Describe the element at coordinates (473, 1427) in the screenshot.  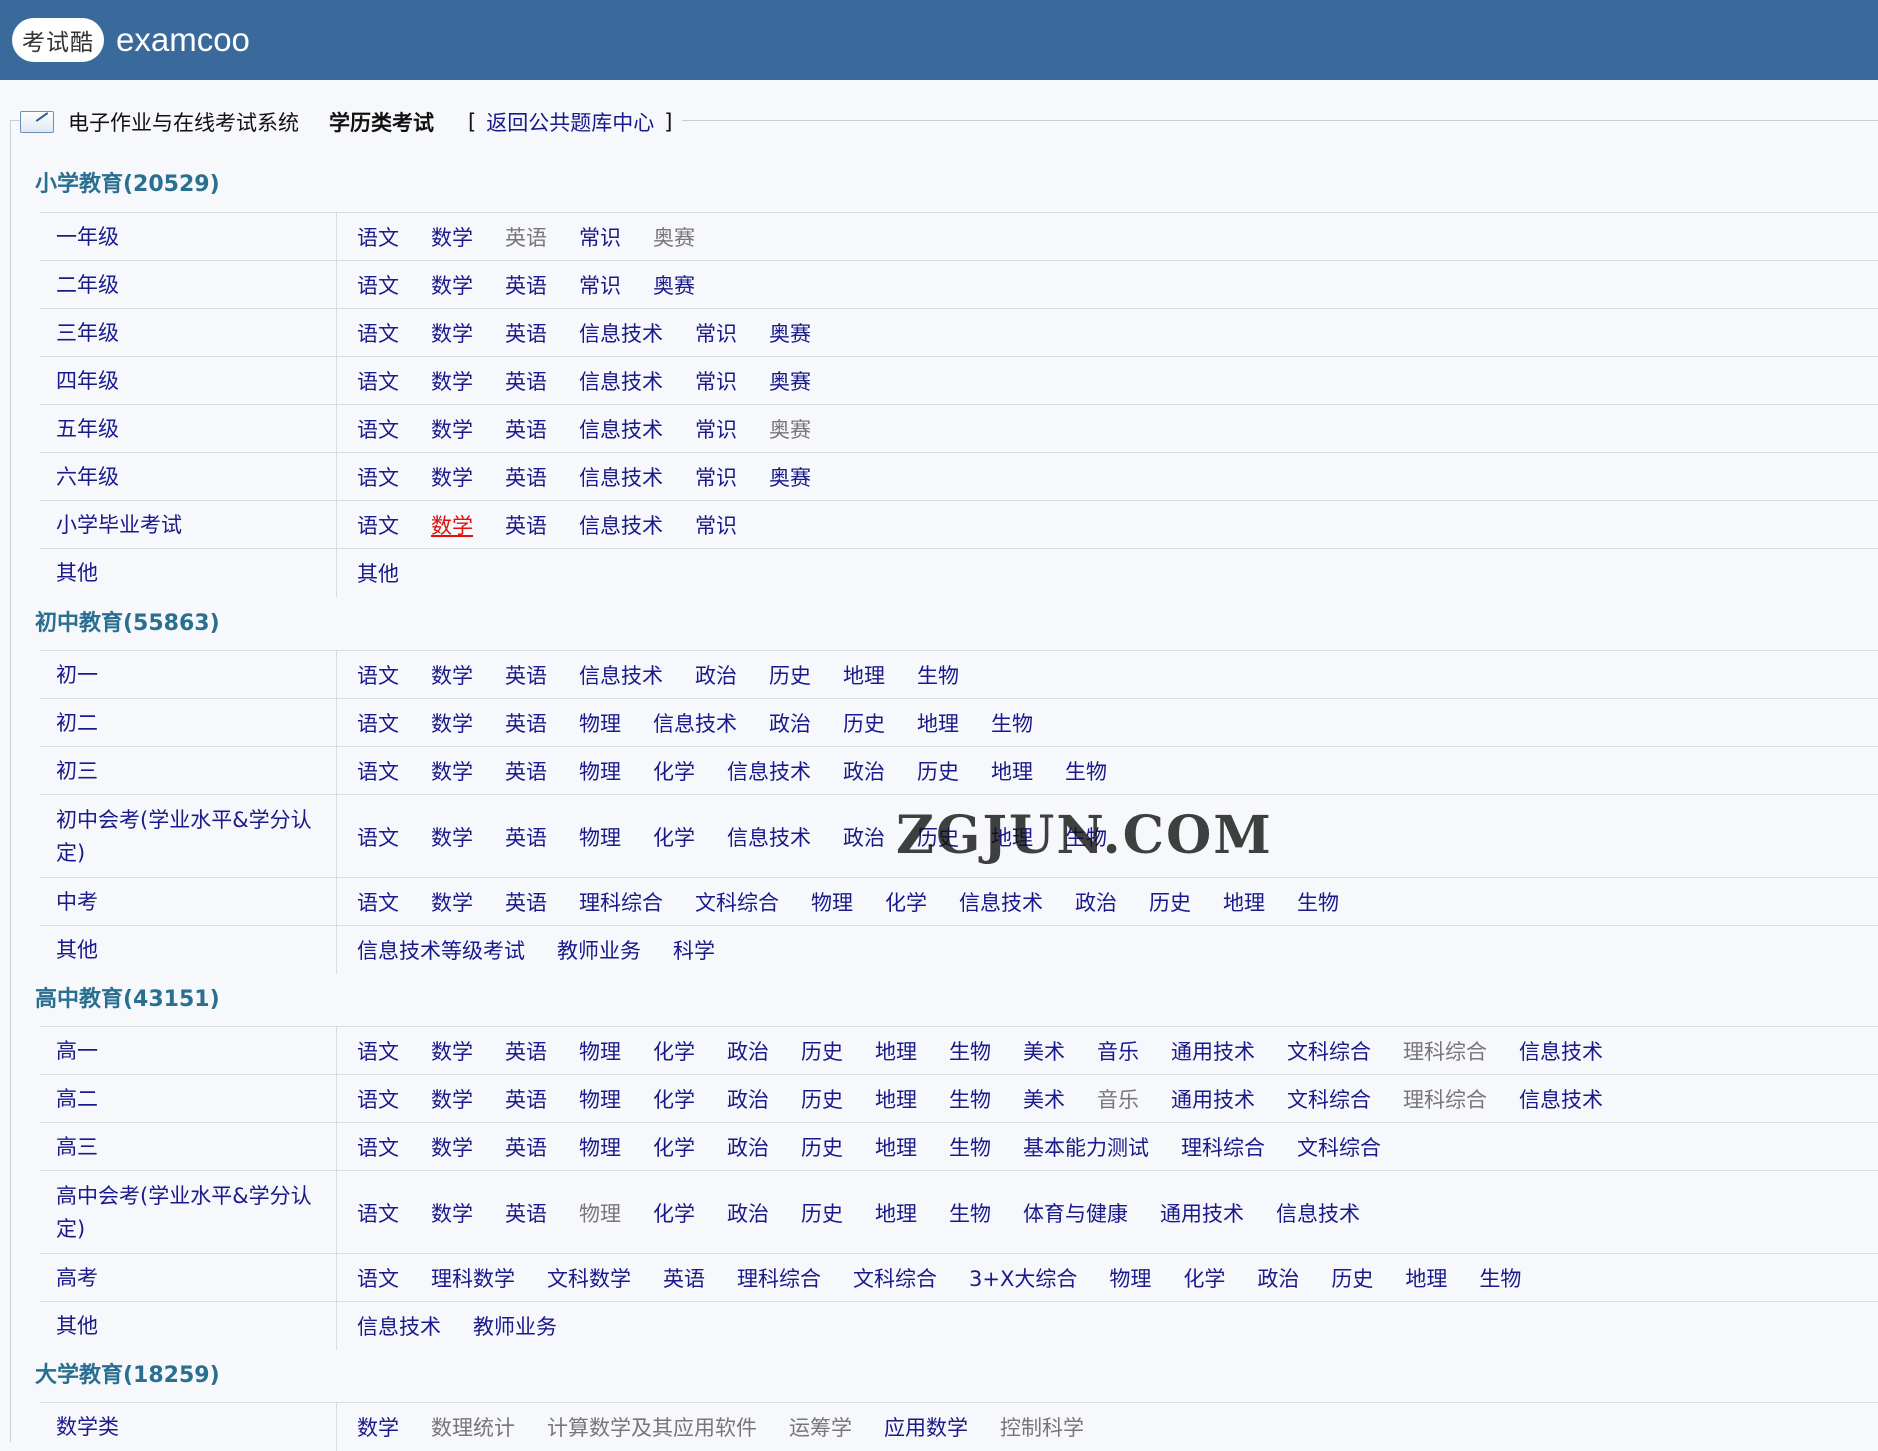
I see `subject-link: 数理统计` at that location.